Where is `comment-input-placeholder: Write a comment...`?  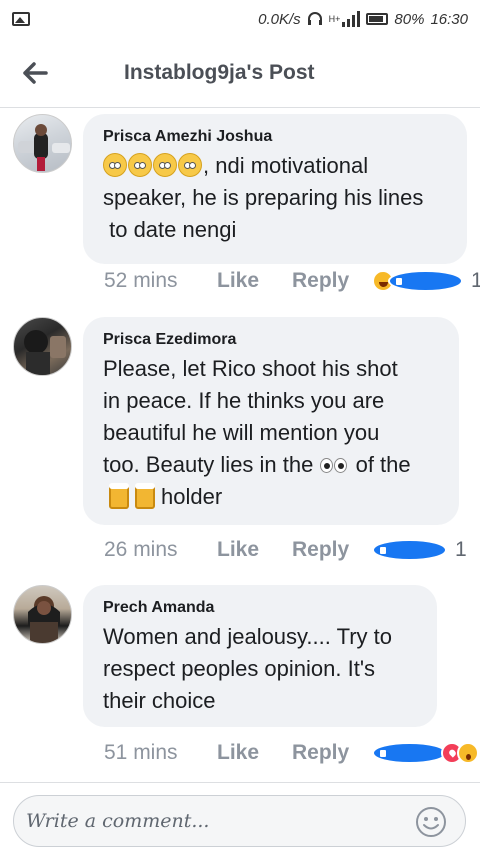
comment-input-placeholder: Write a comment... is located at coordinates (118, 821).